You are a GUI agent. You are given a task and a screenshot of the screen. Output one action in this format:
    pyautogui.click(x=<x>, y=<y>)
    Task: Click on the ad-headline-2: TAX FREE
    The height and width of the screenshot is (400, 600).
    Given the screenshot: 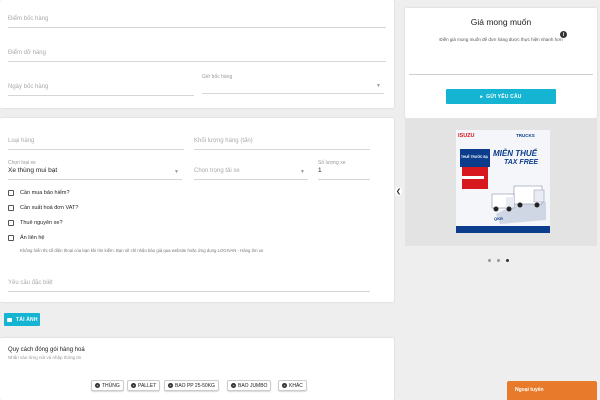 What is the action you would take?
    pyautogui.click(x=521, y=162)
    